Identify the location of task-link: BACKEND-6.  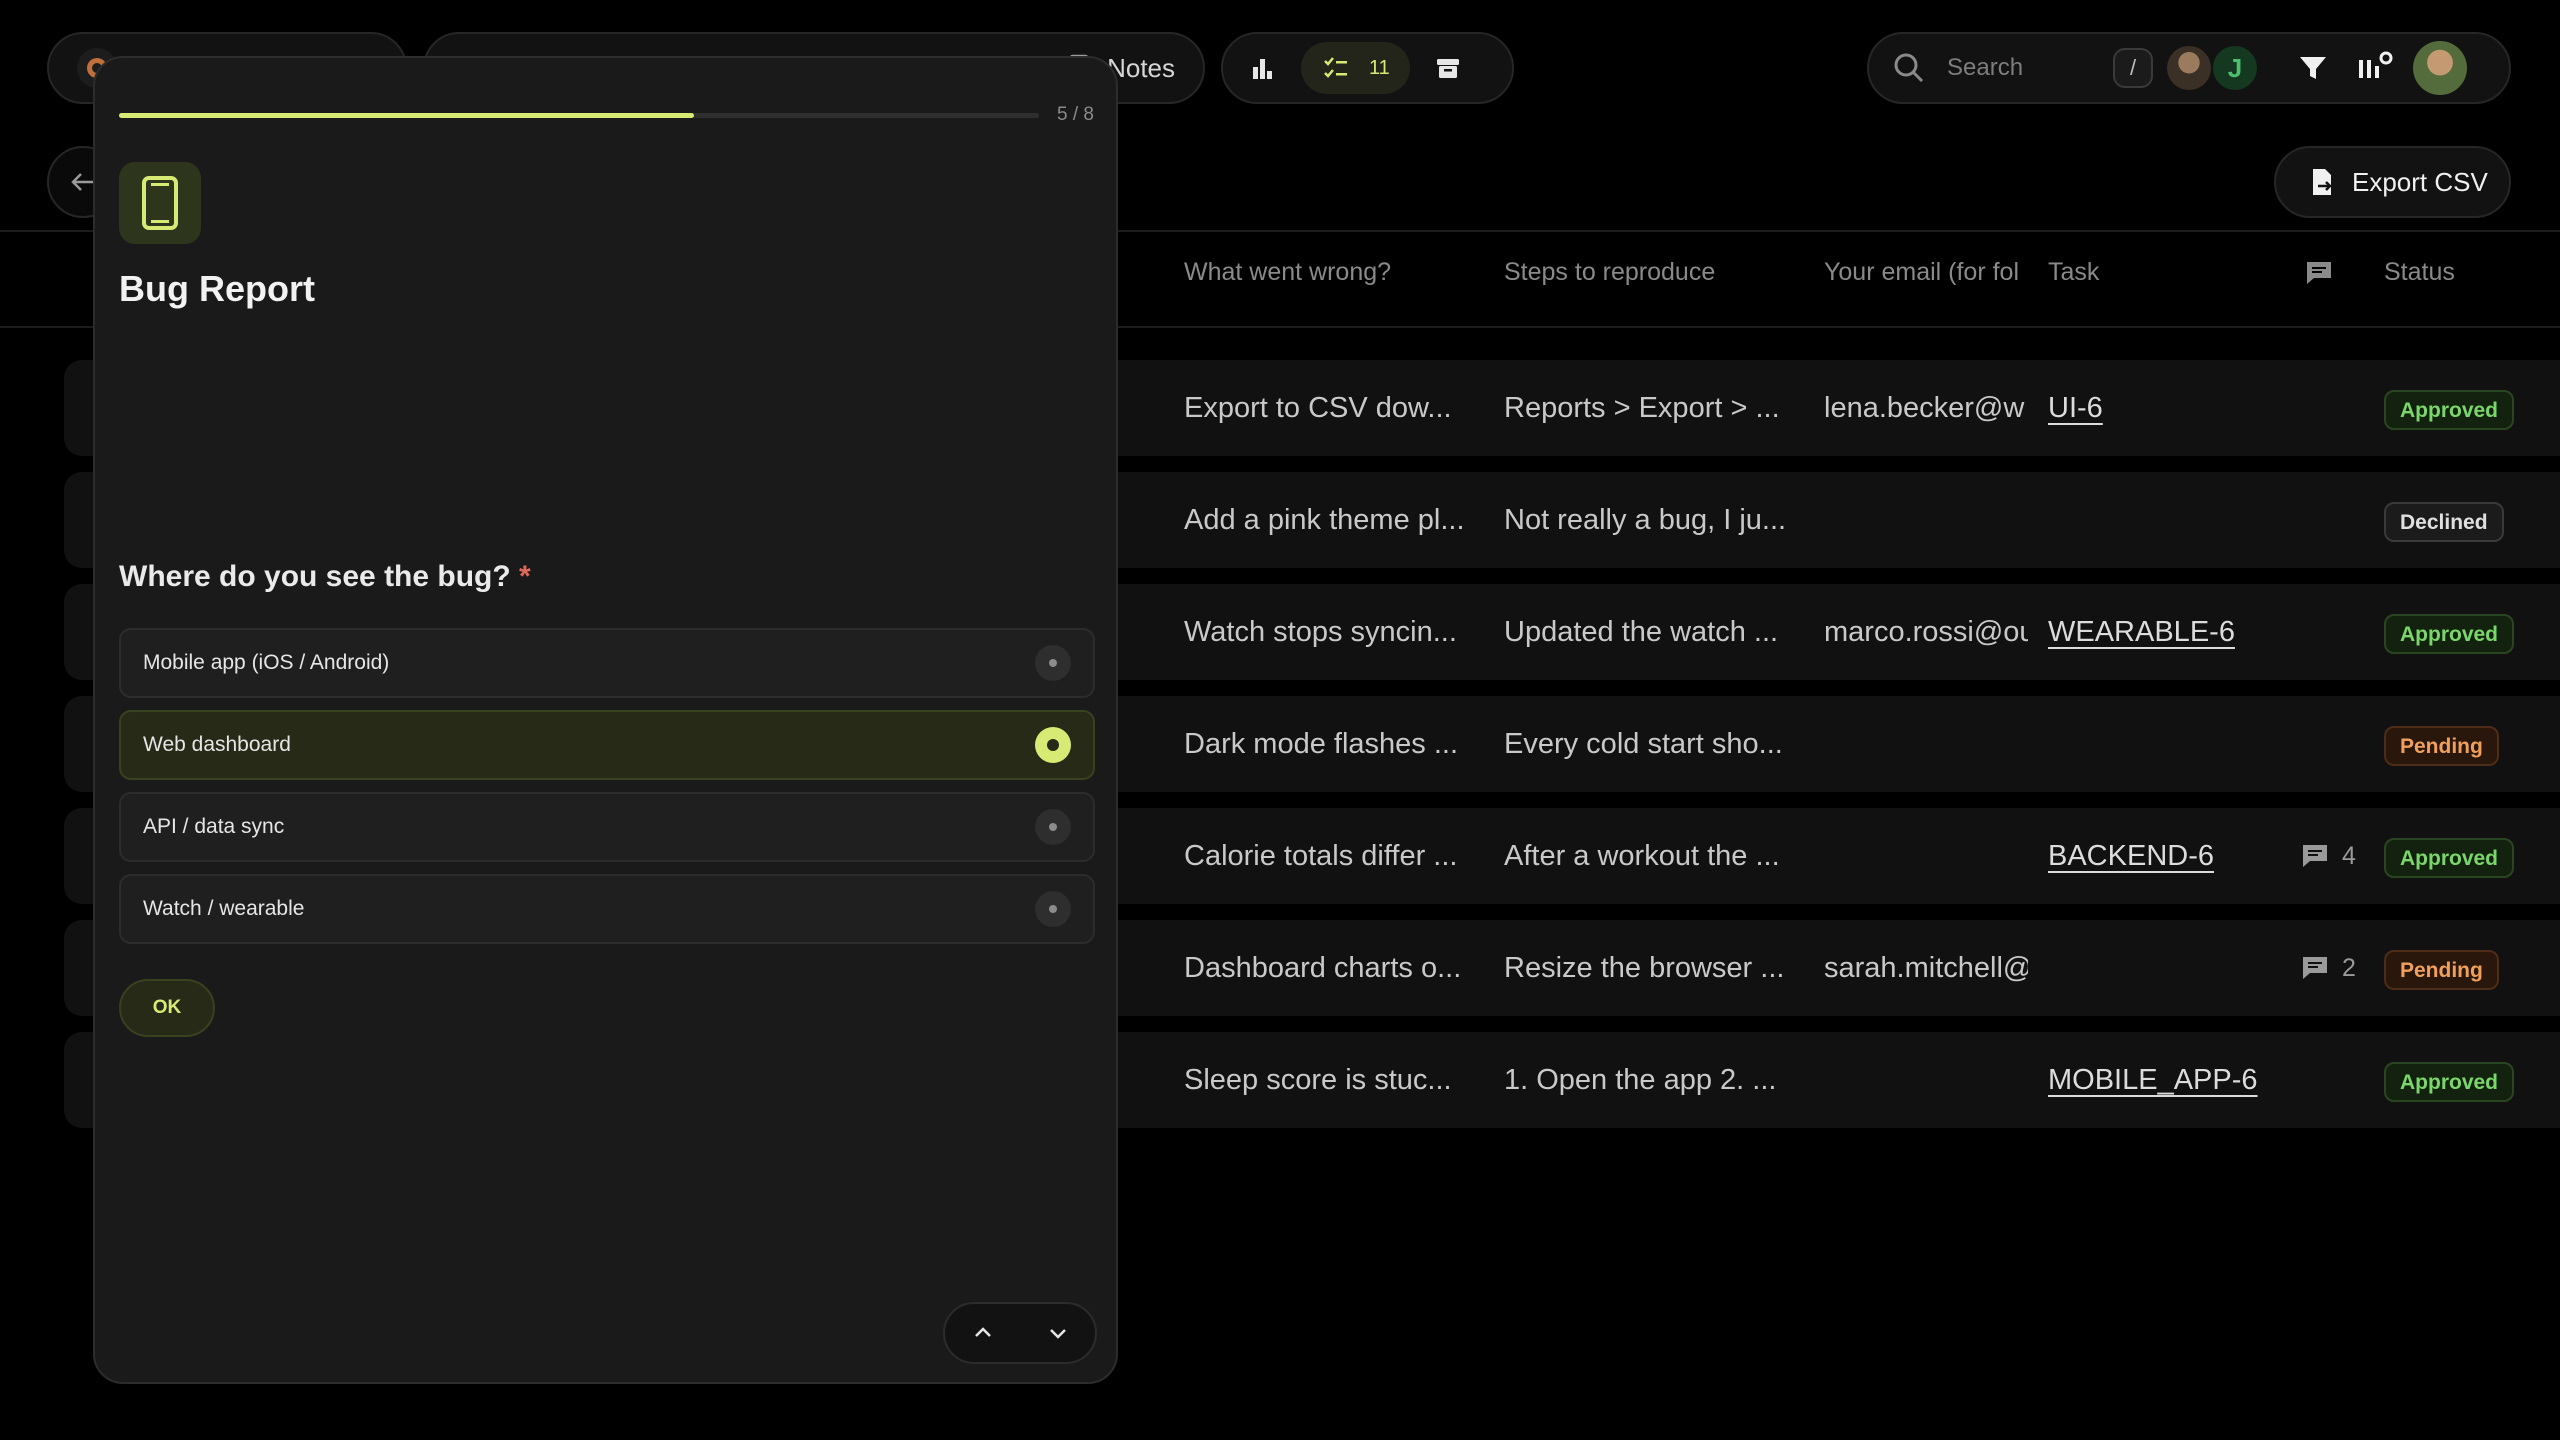
(2131, 856).